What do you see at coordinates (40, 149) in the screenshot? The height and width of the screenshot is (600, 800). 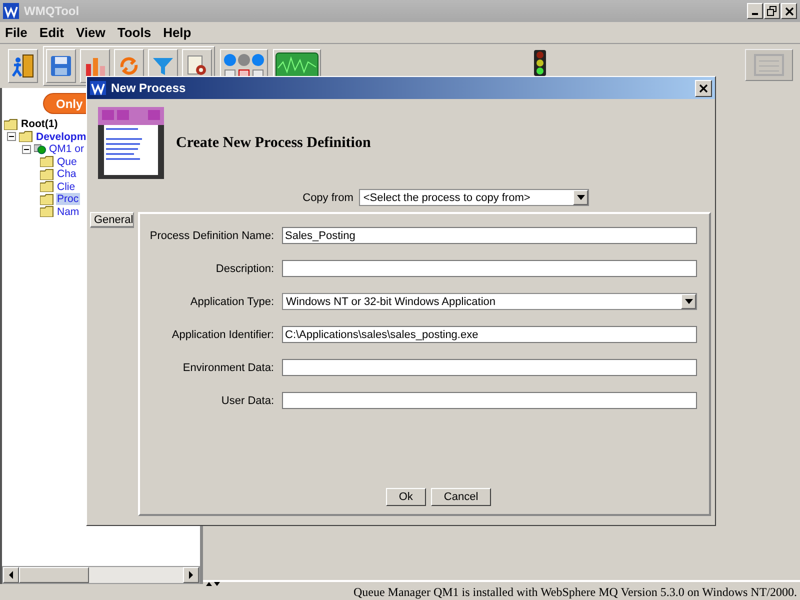 I see `server-status-icon` at bounding box center [40, 149].